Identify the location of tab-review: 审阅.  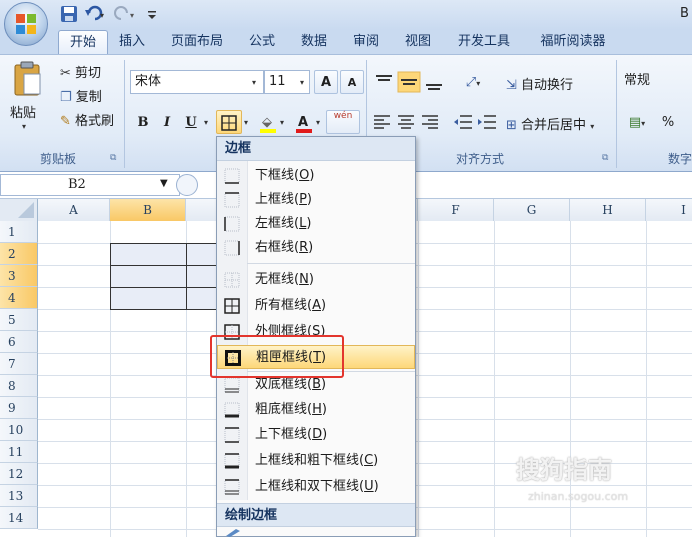
(366, 42).